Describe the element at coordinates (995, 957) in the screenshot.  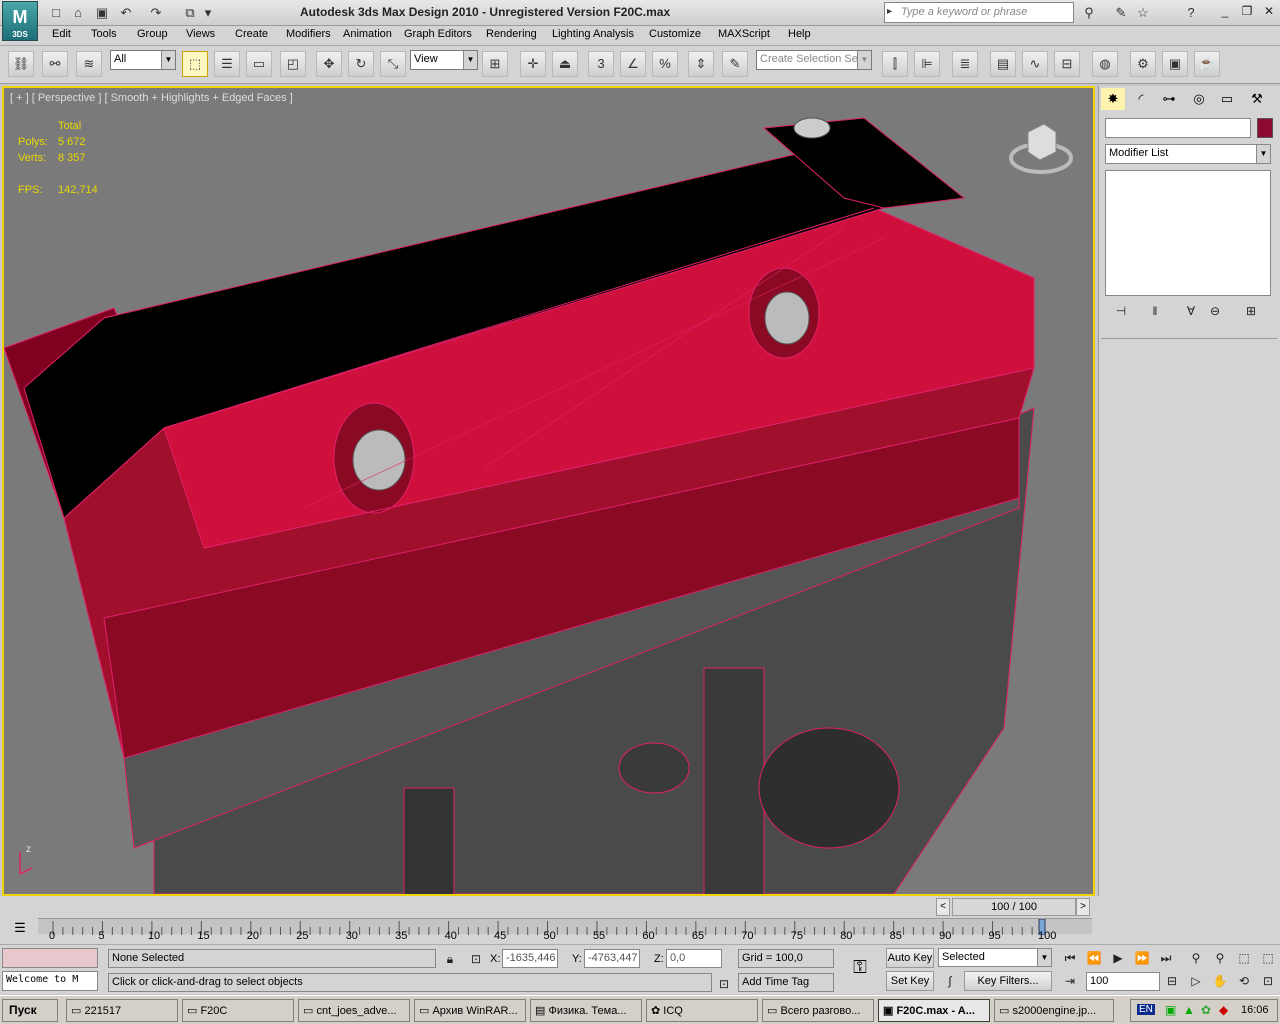
I see `key-mode-dropdown: Selected ▼` at that location.